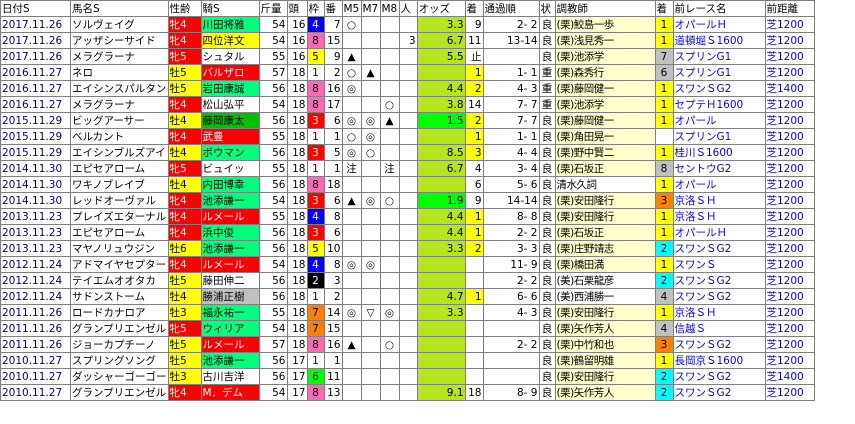  Describe the element at coordinates (184, 328) in the screenshot. I see `cell-sexage: 牝5` at that location.